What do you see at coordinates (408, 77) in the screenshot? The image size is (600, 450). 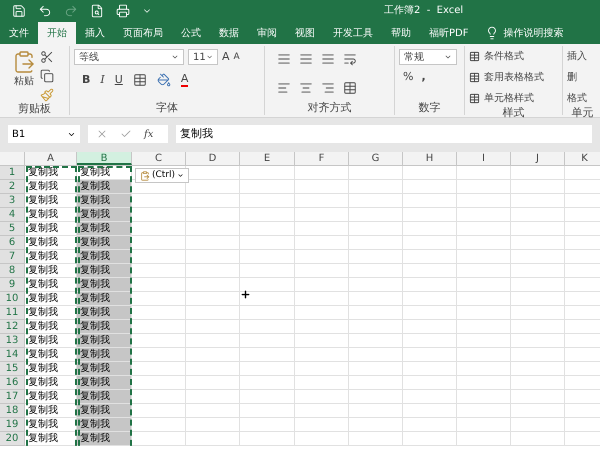 I see `percent-button: %` at bounding box center [408, 77].